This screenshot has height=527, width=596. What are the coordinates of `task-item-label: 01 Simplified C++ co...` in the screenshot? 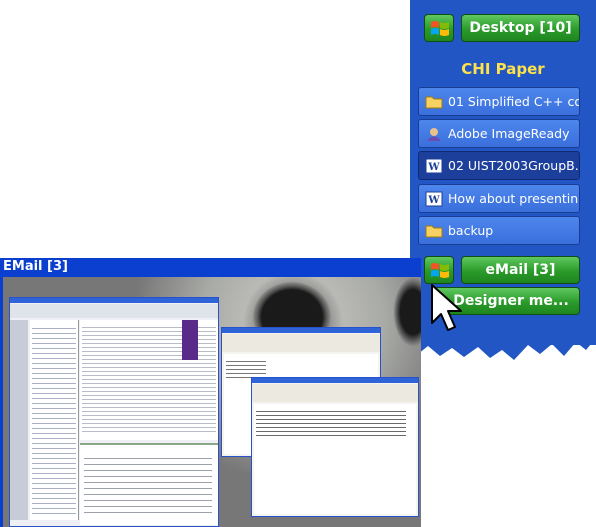 It's located at (513, 101).